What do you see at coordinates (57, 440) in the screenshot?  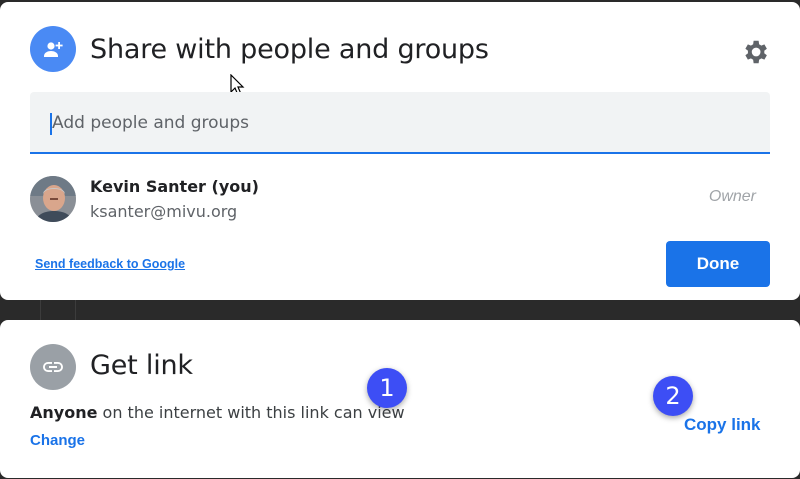 I see `change-access-link: Change` at bounding box center [57, 440].